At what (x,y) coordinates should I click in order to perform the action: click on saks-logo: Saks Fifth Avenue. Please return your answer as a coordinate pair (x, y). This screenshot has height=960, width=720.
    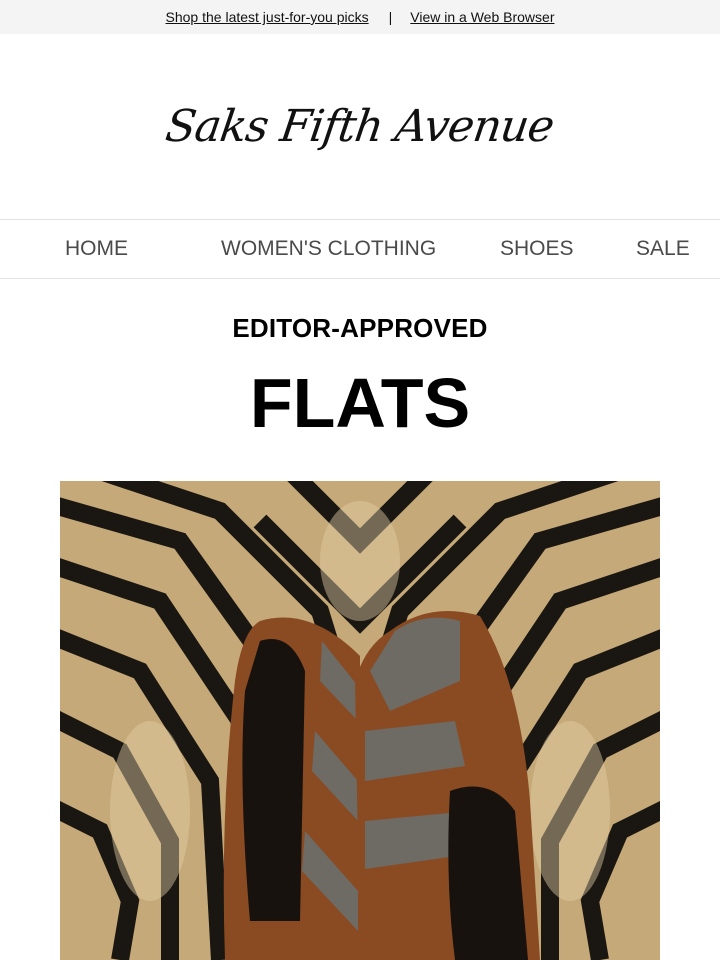
    Looking at the image, I should click on (360, 126).